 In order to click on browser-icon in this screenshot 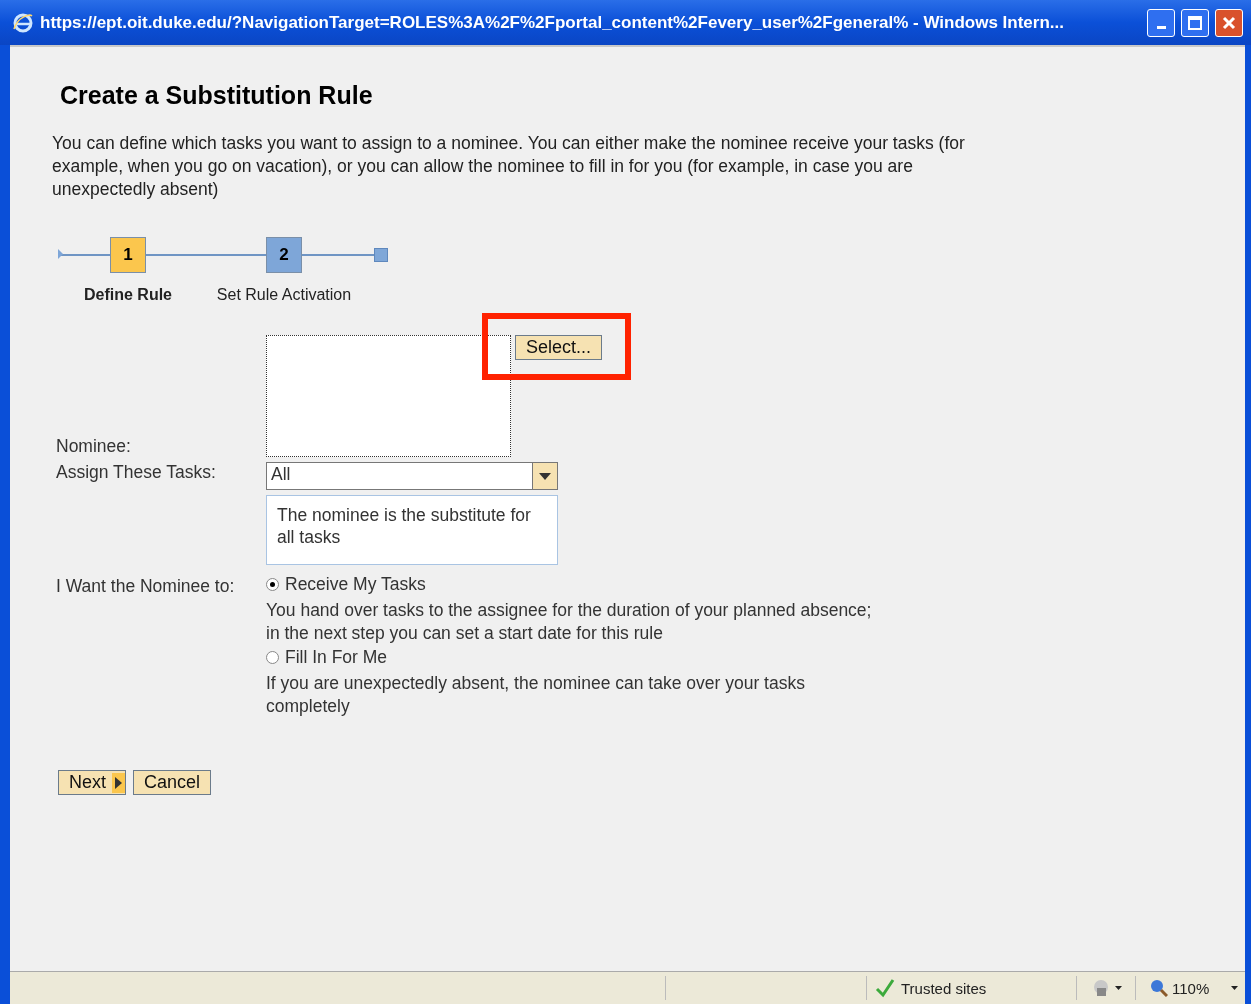, I will do `click(23, 22)`.